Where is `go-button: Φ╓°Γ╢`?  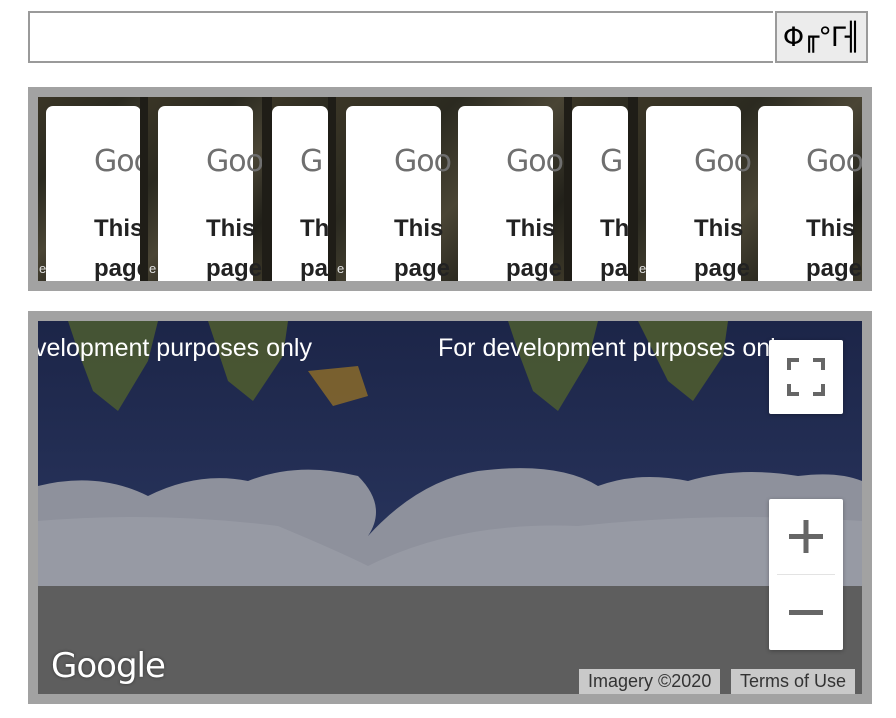
go-button: Φ╓°Γ╢ is located at coordinates (821, 37).